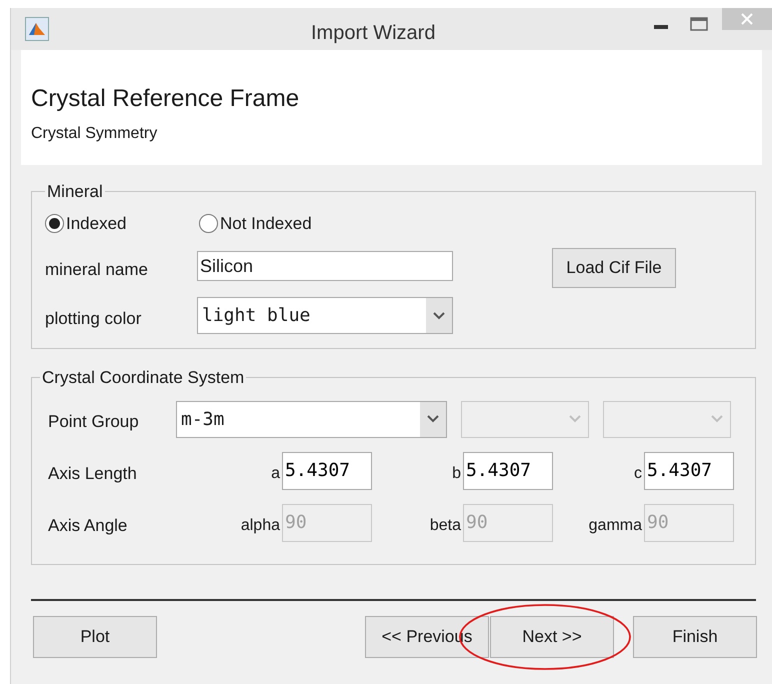 The width and height of the screenshot is (772, 684). Describe the element at coordinates (97, 269) in the screenshot. I see `field-label: mineral name` at that location.